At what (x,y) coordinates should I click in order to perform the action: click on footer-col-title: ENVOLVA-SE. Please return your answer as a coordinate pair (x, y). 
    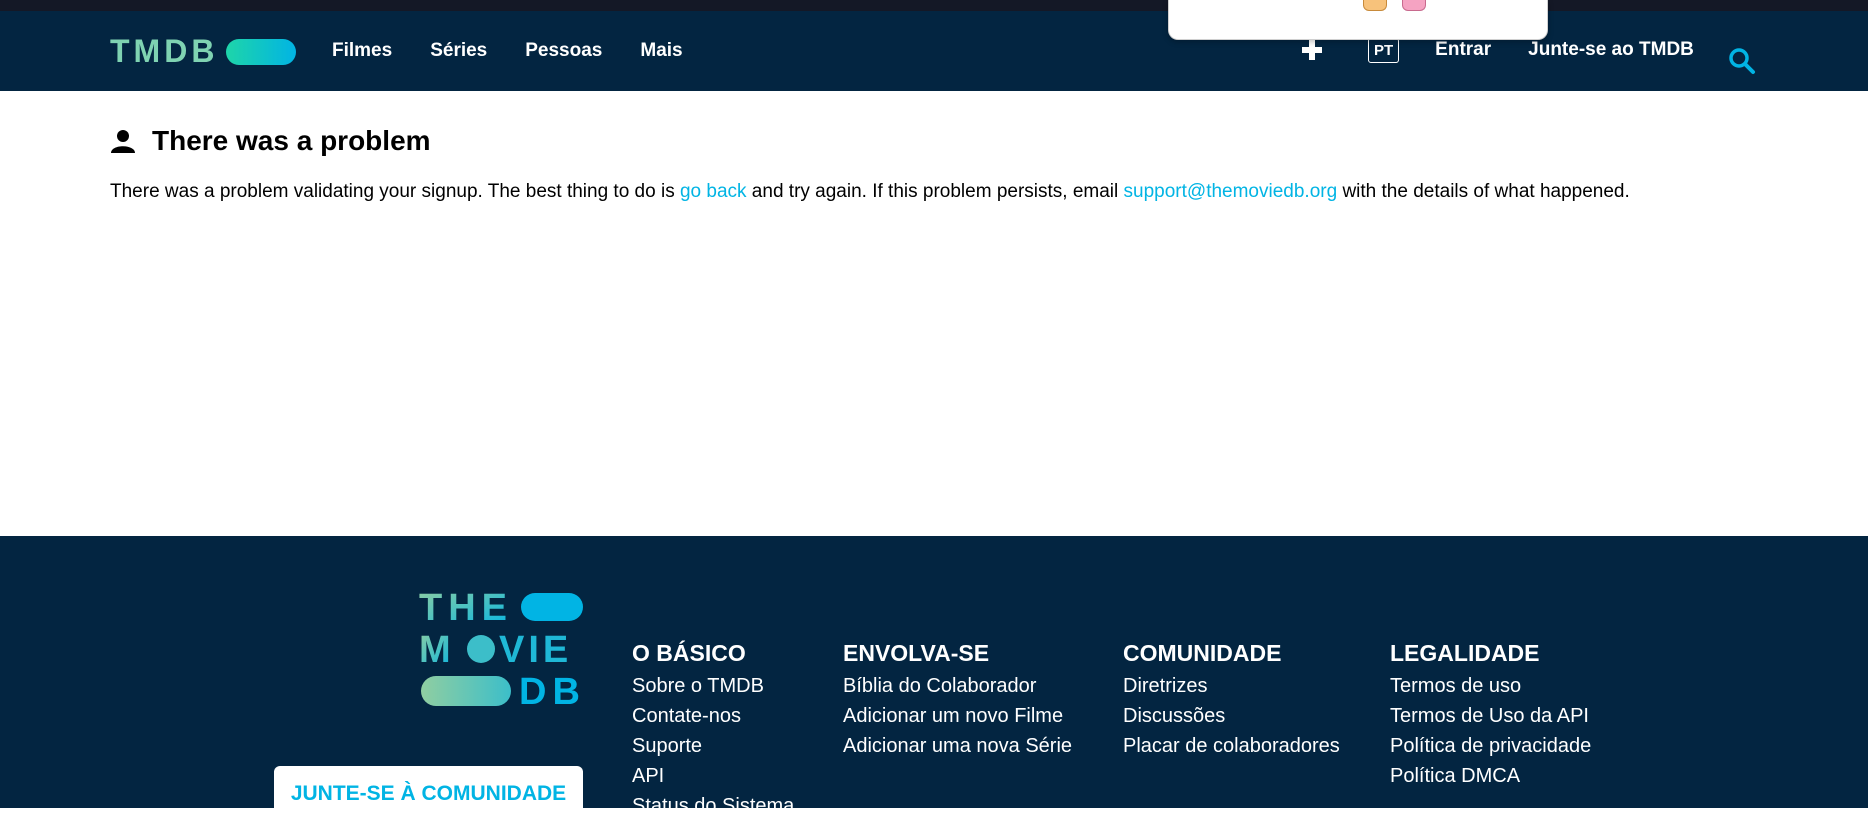
    Looking at the image, I should click on (916, 653).